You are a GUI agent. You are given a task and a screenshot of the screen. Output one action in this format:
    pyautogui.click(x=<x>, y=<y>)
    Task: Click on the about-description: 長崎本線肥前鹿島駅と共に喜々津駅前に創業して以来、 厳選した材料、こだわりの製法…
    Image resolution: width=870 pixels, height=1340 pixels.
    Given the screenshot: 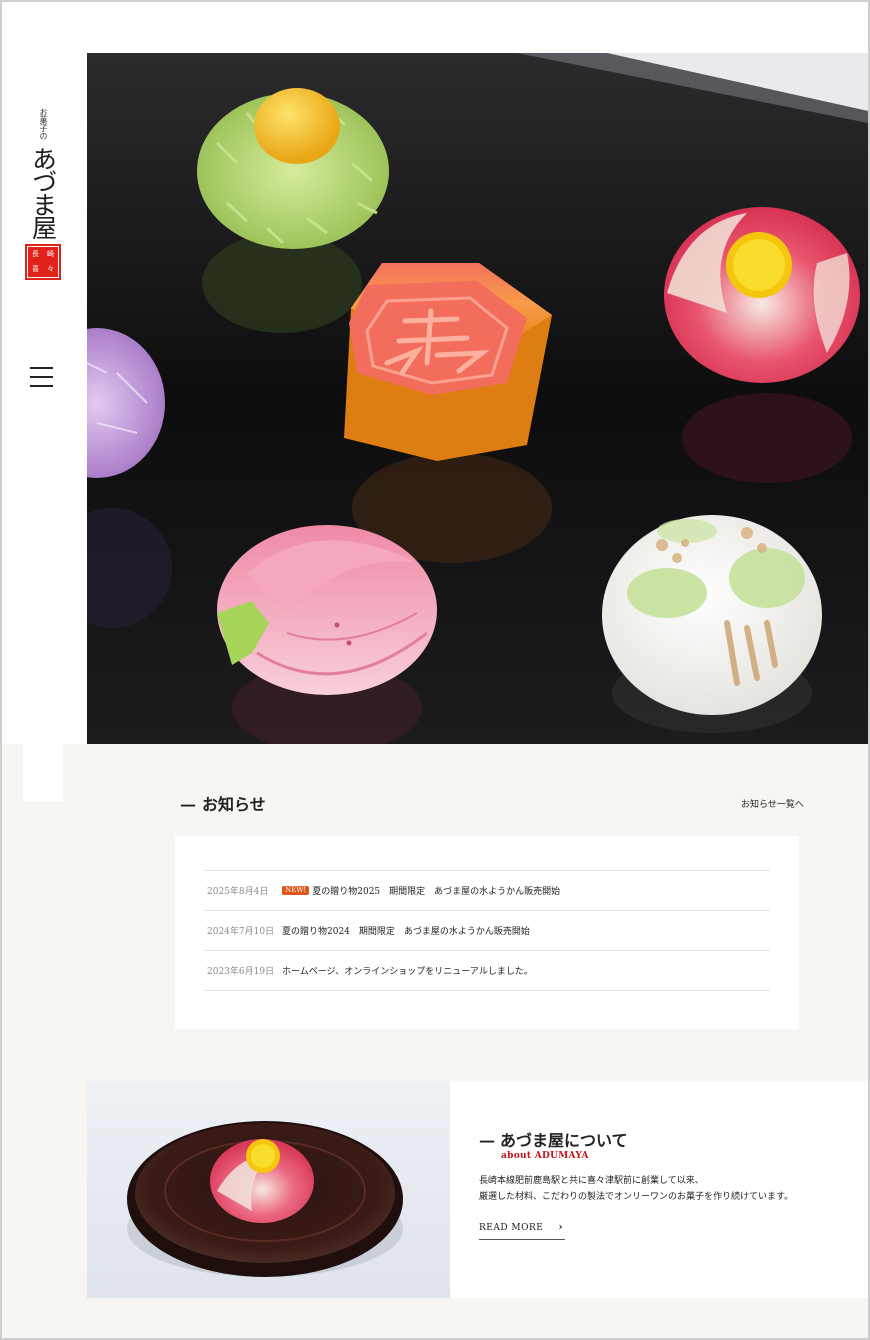 What is the action you would take?
    pyautogui.click(x=669, y=1189)
    